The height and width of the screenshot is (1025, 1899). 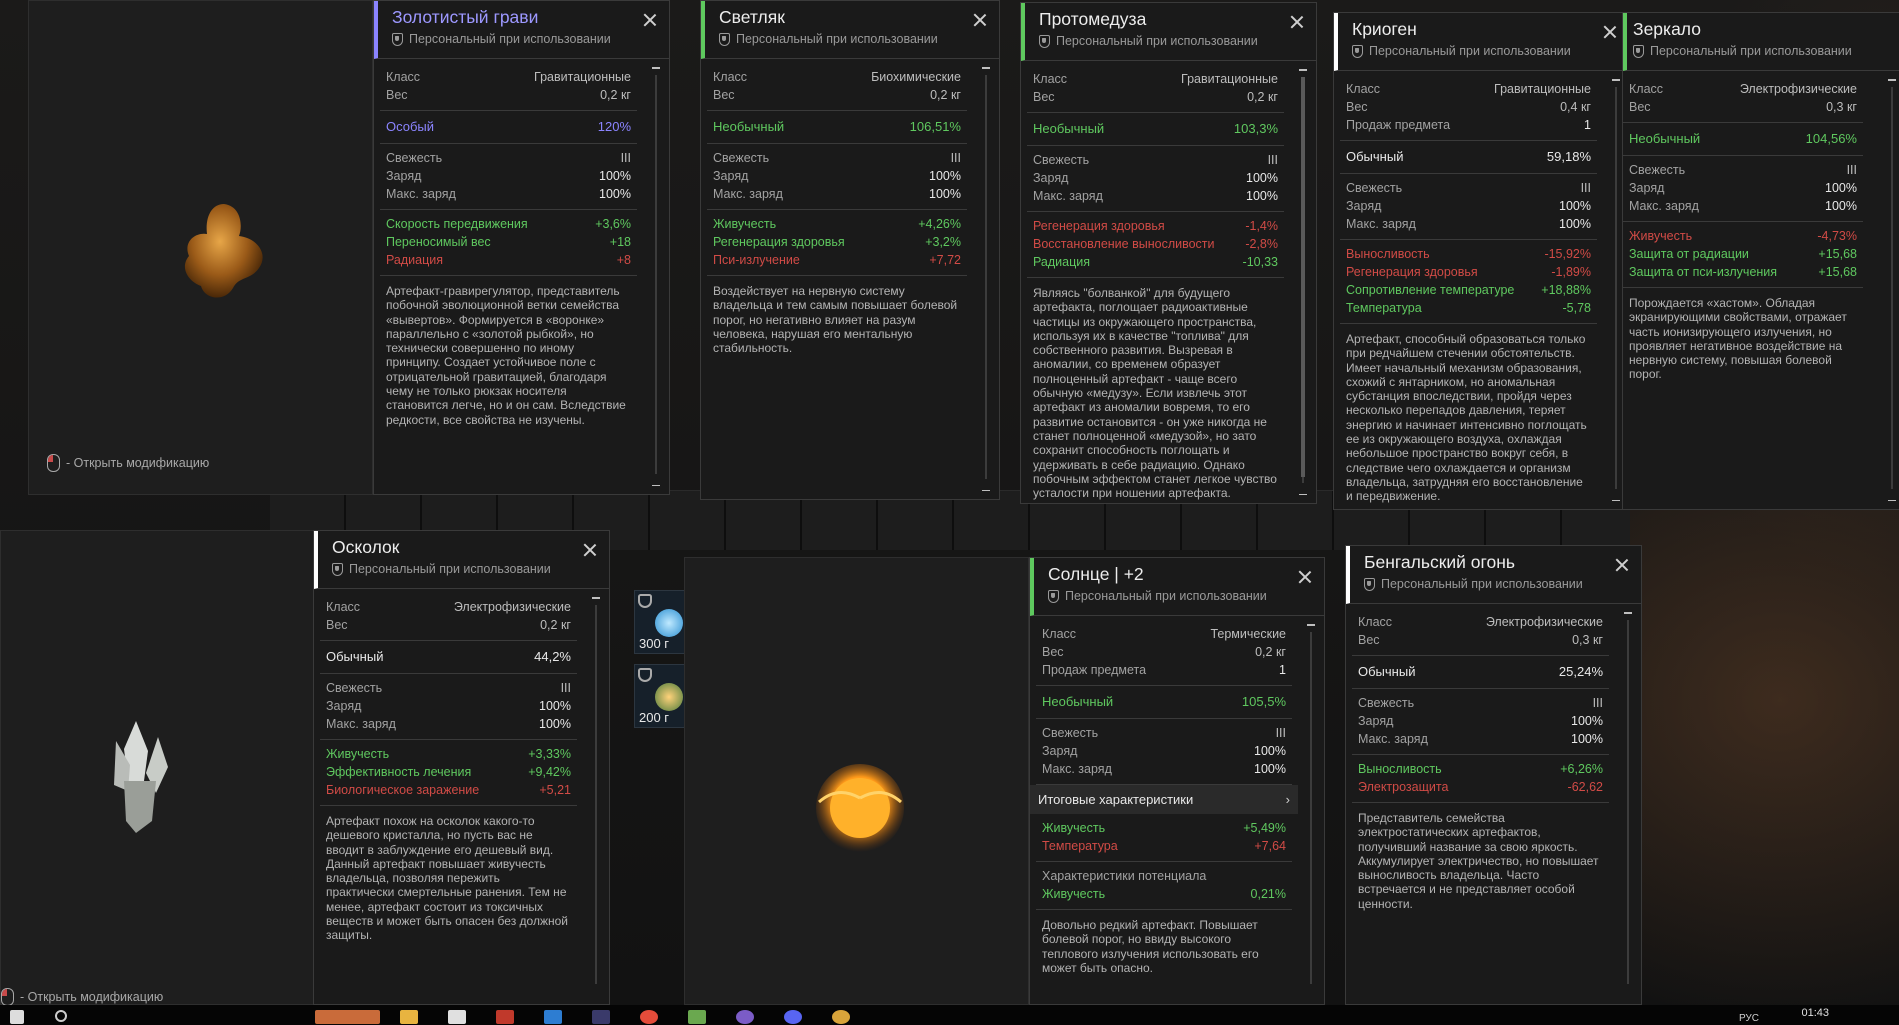 I want to click on inventory-slot: 300 г, so click(x=660, y=622).